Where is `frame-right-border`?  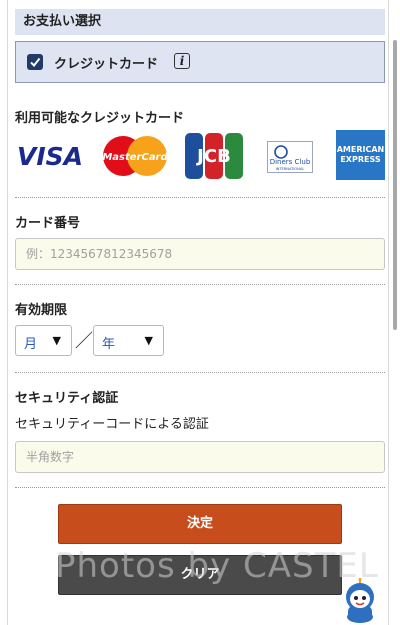 frame-right-border is located at coordinates (388, 312).